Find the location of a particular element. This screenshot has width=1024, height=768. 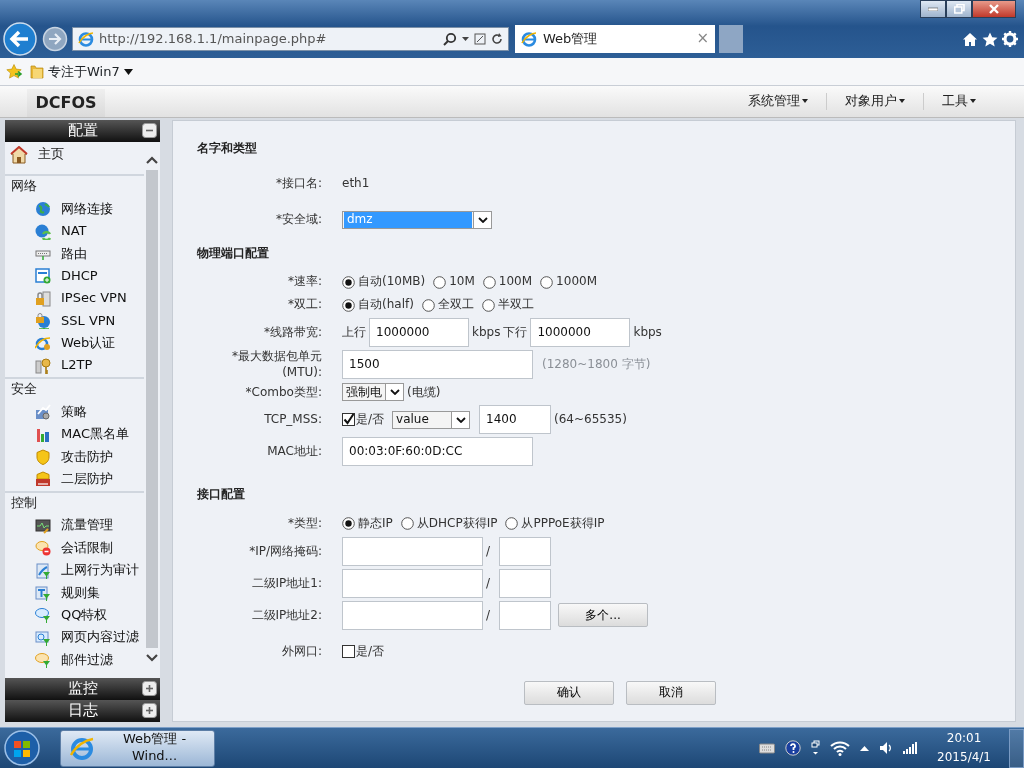

back-button-icon is located at coordinates (20, 39).